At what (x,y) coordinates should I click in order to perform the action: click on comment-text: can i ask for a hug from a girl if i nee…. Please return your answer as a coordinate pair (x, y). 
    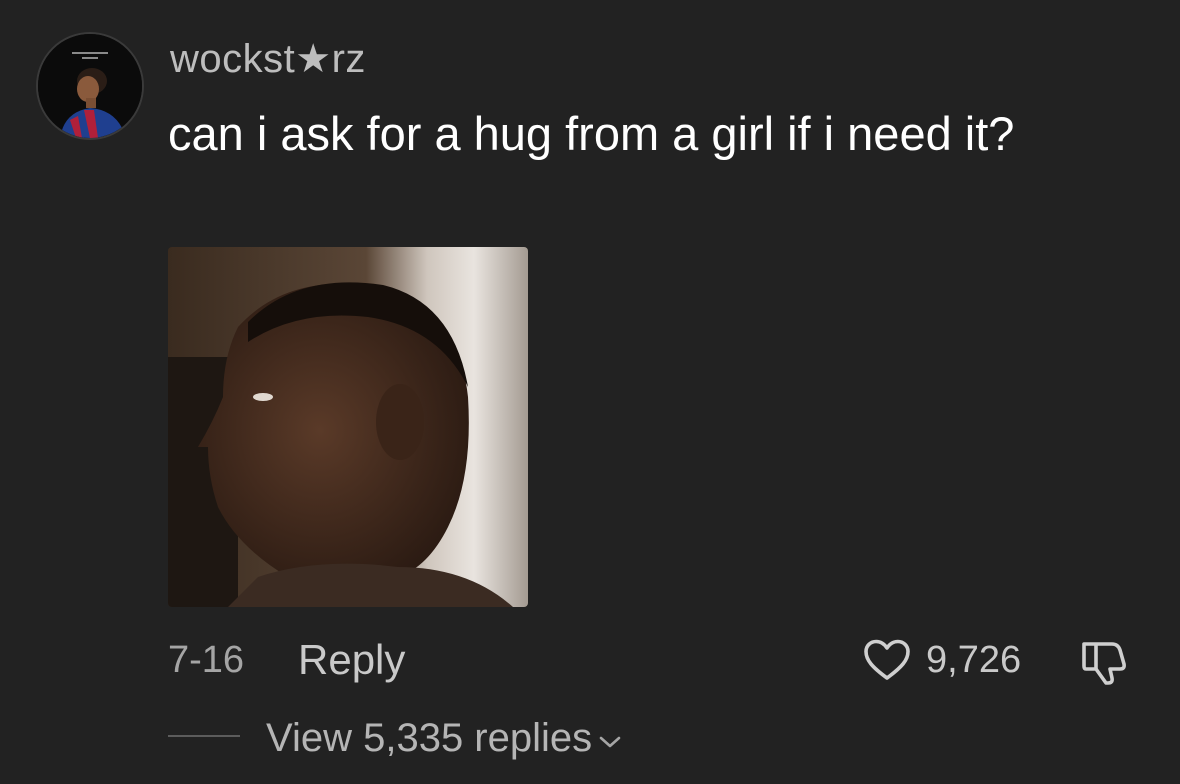
    Looking at the image, I should click on (591, 133).